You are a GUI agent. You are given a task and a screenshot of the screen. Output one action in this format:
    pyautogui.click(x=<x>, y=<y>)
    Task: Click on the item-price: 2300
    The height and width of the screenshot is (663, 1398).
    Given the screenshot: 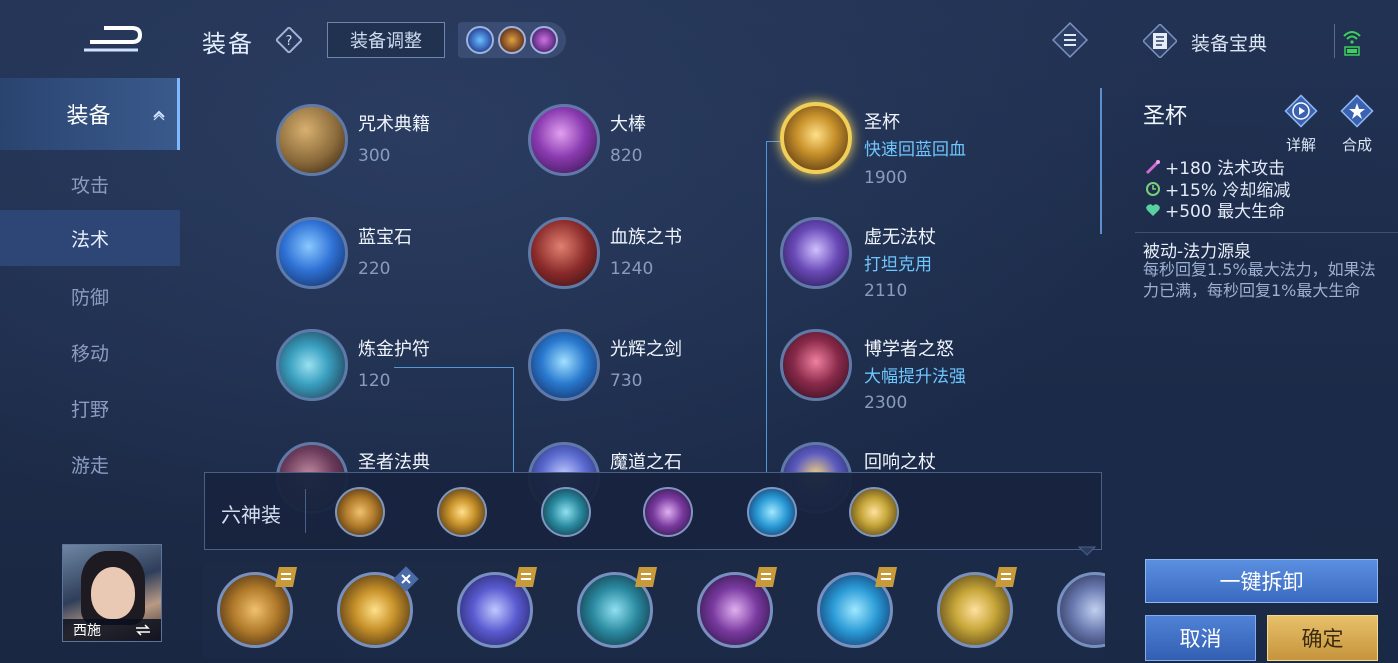 What is the action you would take?
    pyautogui.click(x=886, y=403)
    